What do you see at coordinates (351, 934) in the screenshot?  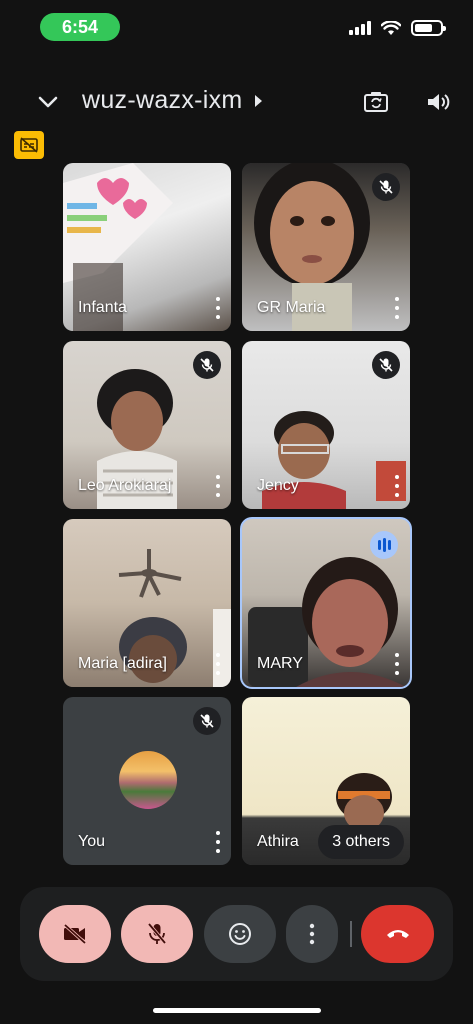 I see `divider` at bounding box center [351, 934].